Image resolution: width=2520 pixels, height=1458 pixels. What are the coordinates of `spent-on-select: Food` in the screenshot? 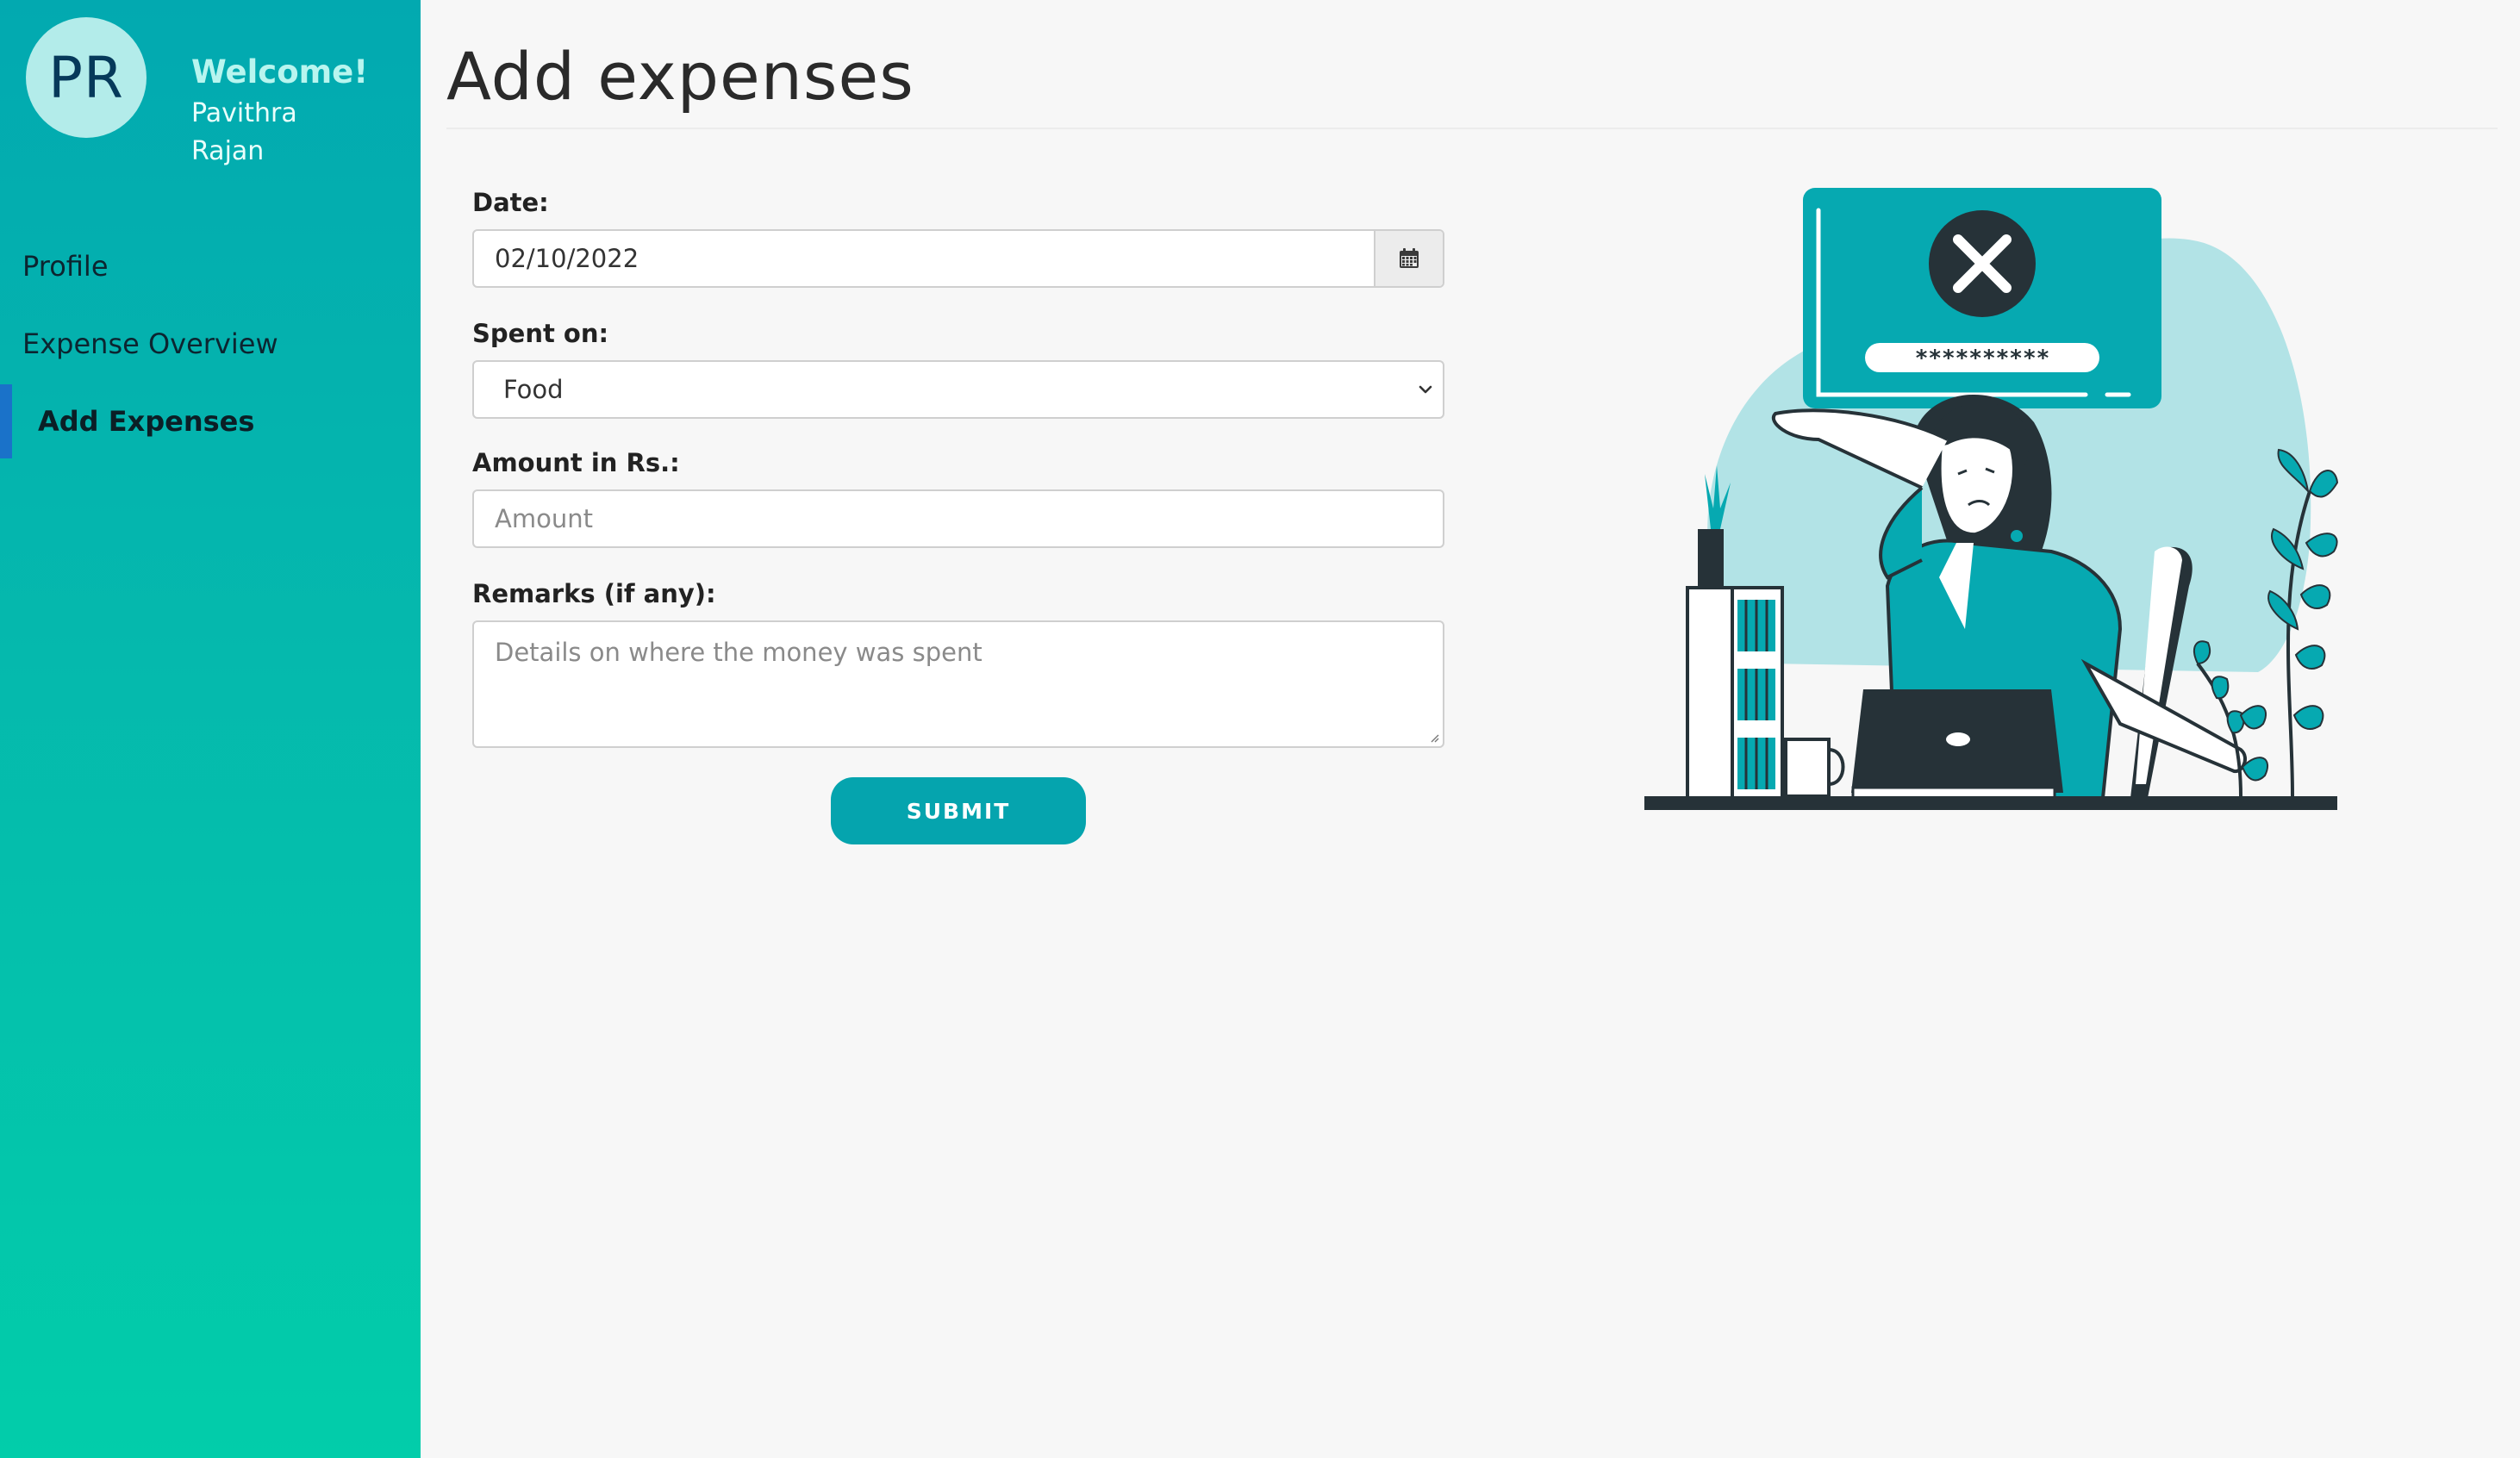 It's located at (958, 389).